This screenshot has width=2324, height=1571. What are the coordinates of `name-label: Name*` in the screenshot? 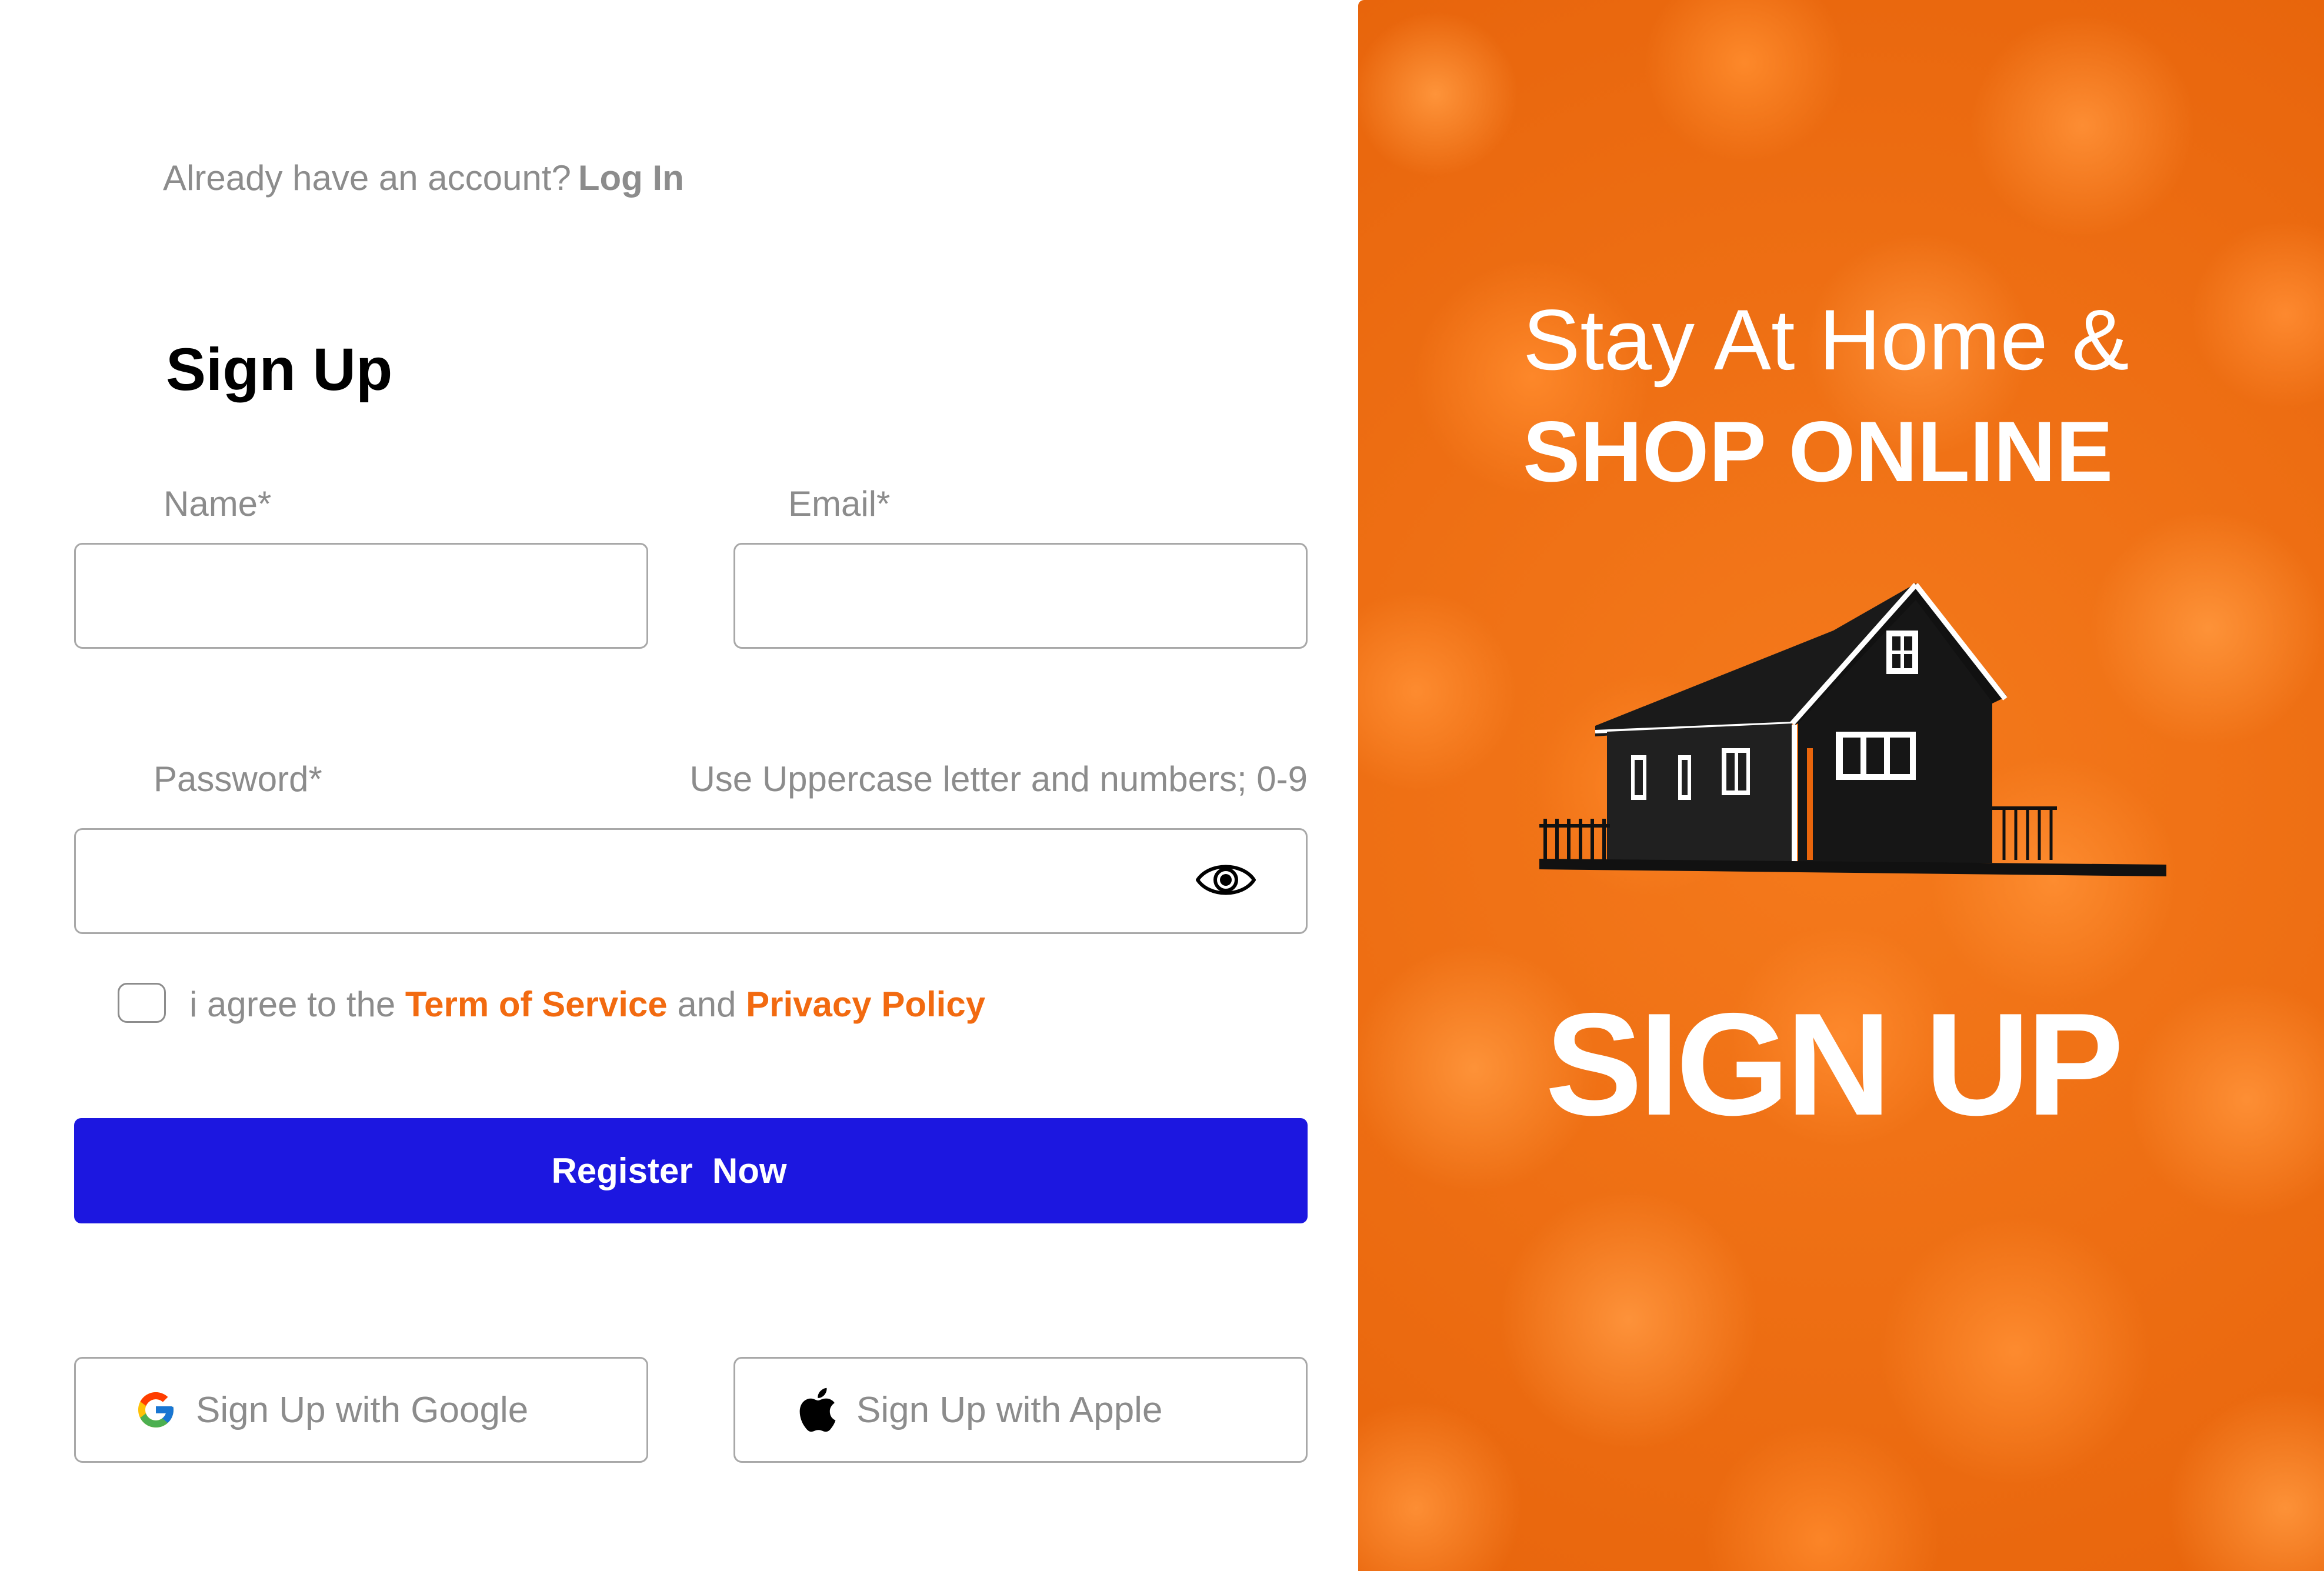 It's located at (218, 503).